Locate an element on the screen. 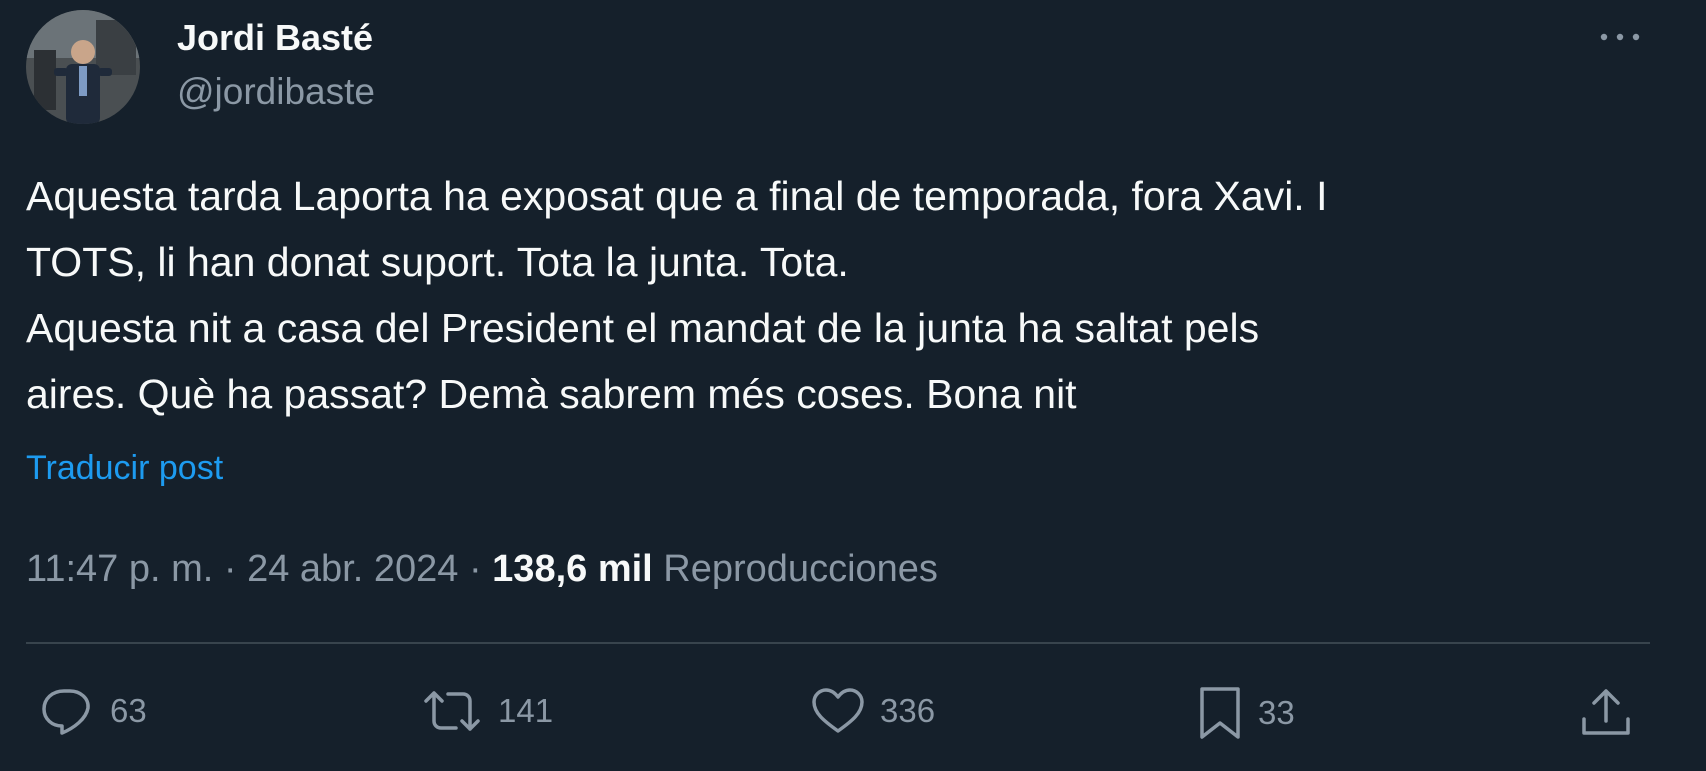  more-horizontal-icon is located at coordinates (1620, 37).